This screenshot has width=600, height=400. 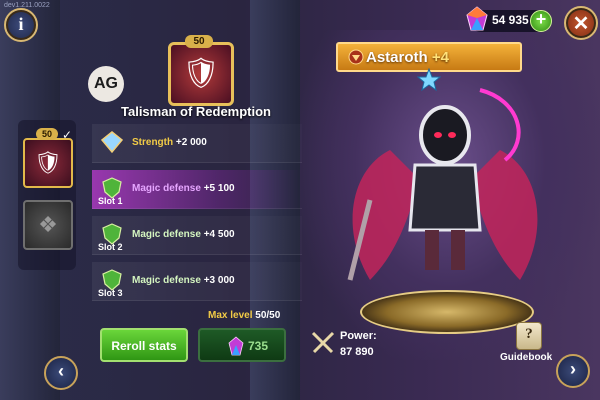 I want to click on stat-row-main: Strength +2 000, so click(x=197, y=143).